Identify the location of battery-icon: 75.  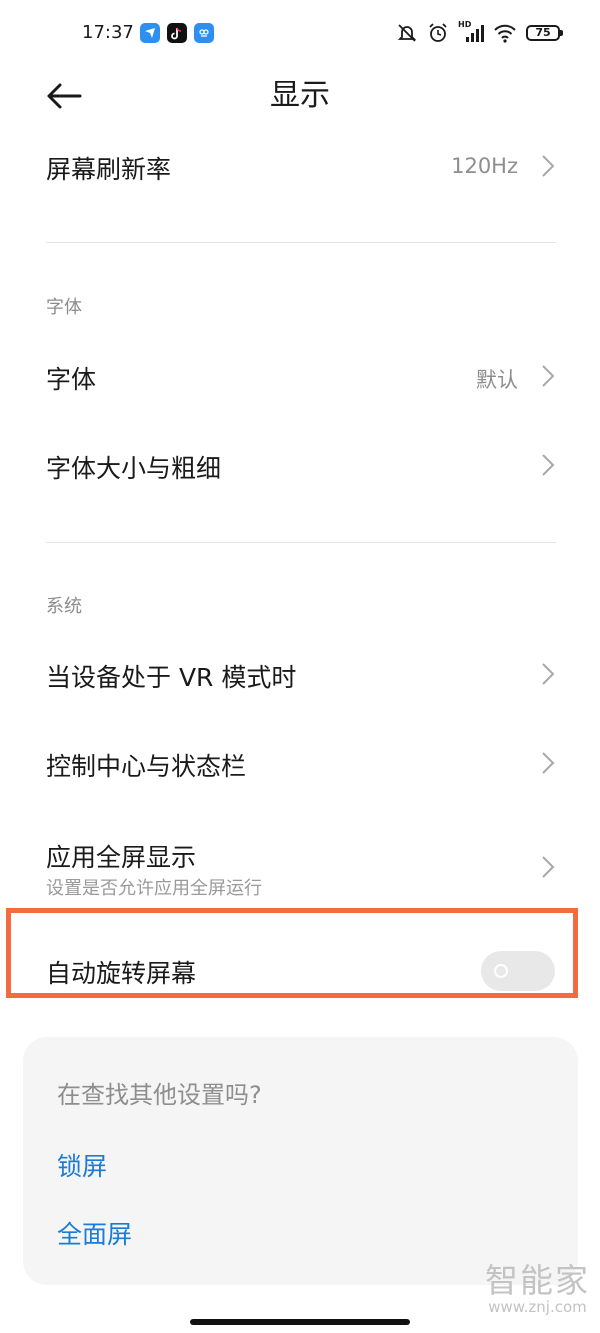
(544, 33).